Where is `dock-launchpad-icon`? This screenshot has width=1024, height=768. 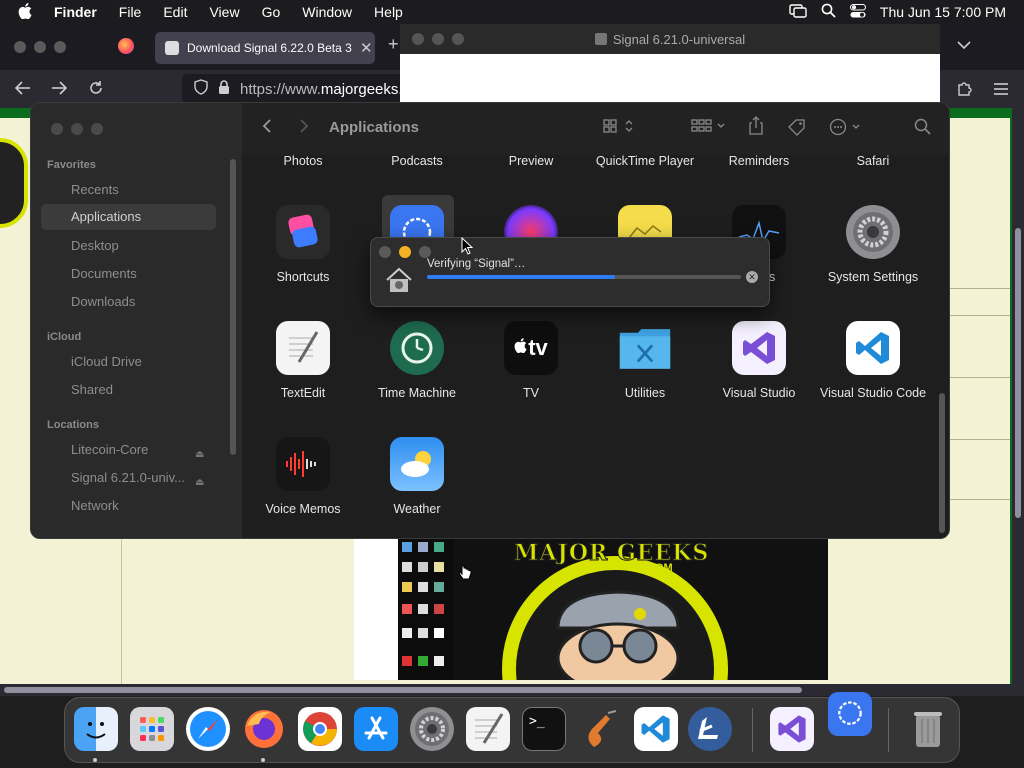
dock-launchpad-icon is located at coordinates (152, 729).